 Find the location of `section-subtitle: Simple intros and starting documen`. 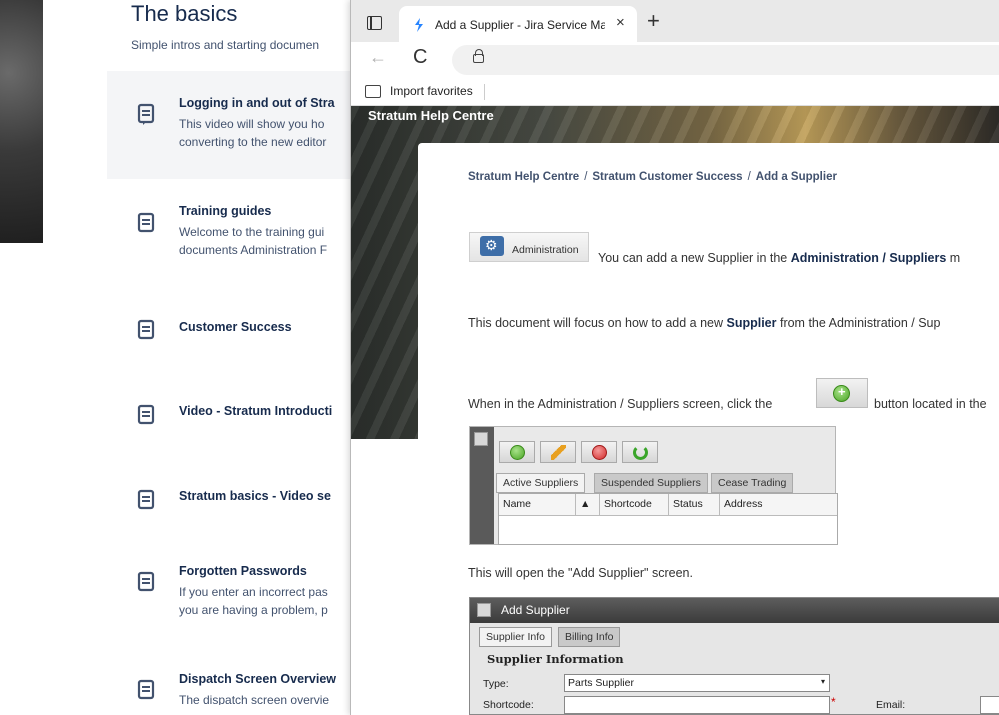

section-subtitle: Simple intros and starting documen is located at coordinates (225, 45).